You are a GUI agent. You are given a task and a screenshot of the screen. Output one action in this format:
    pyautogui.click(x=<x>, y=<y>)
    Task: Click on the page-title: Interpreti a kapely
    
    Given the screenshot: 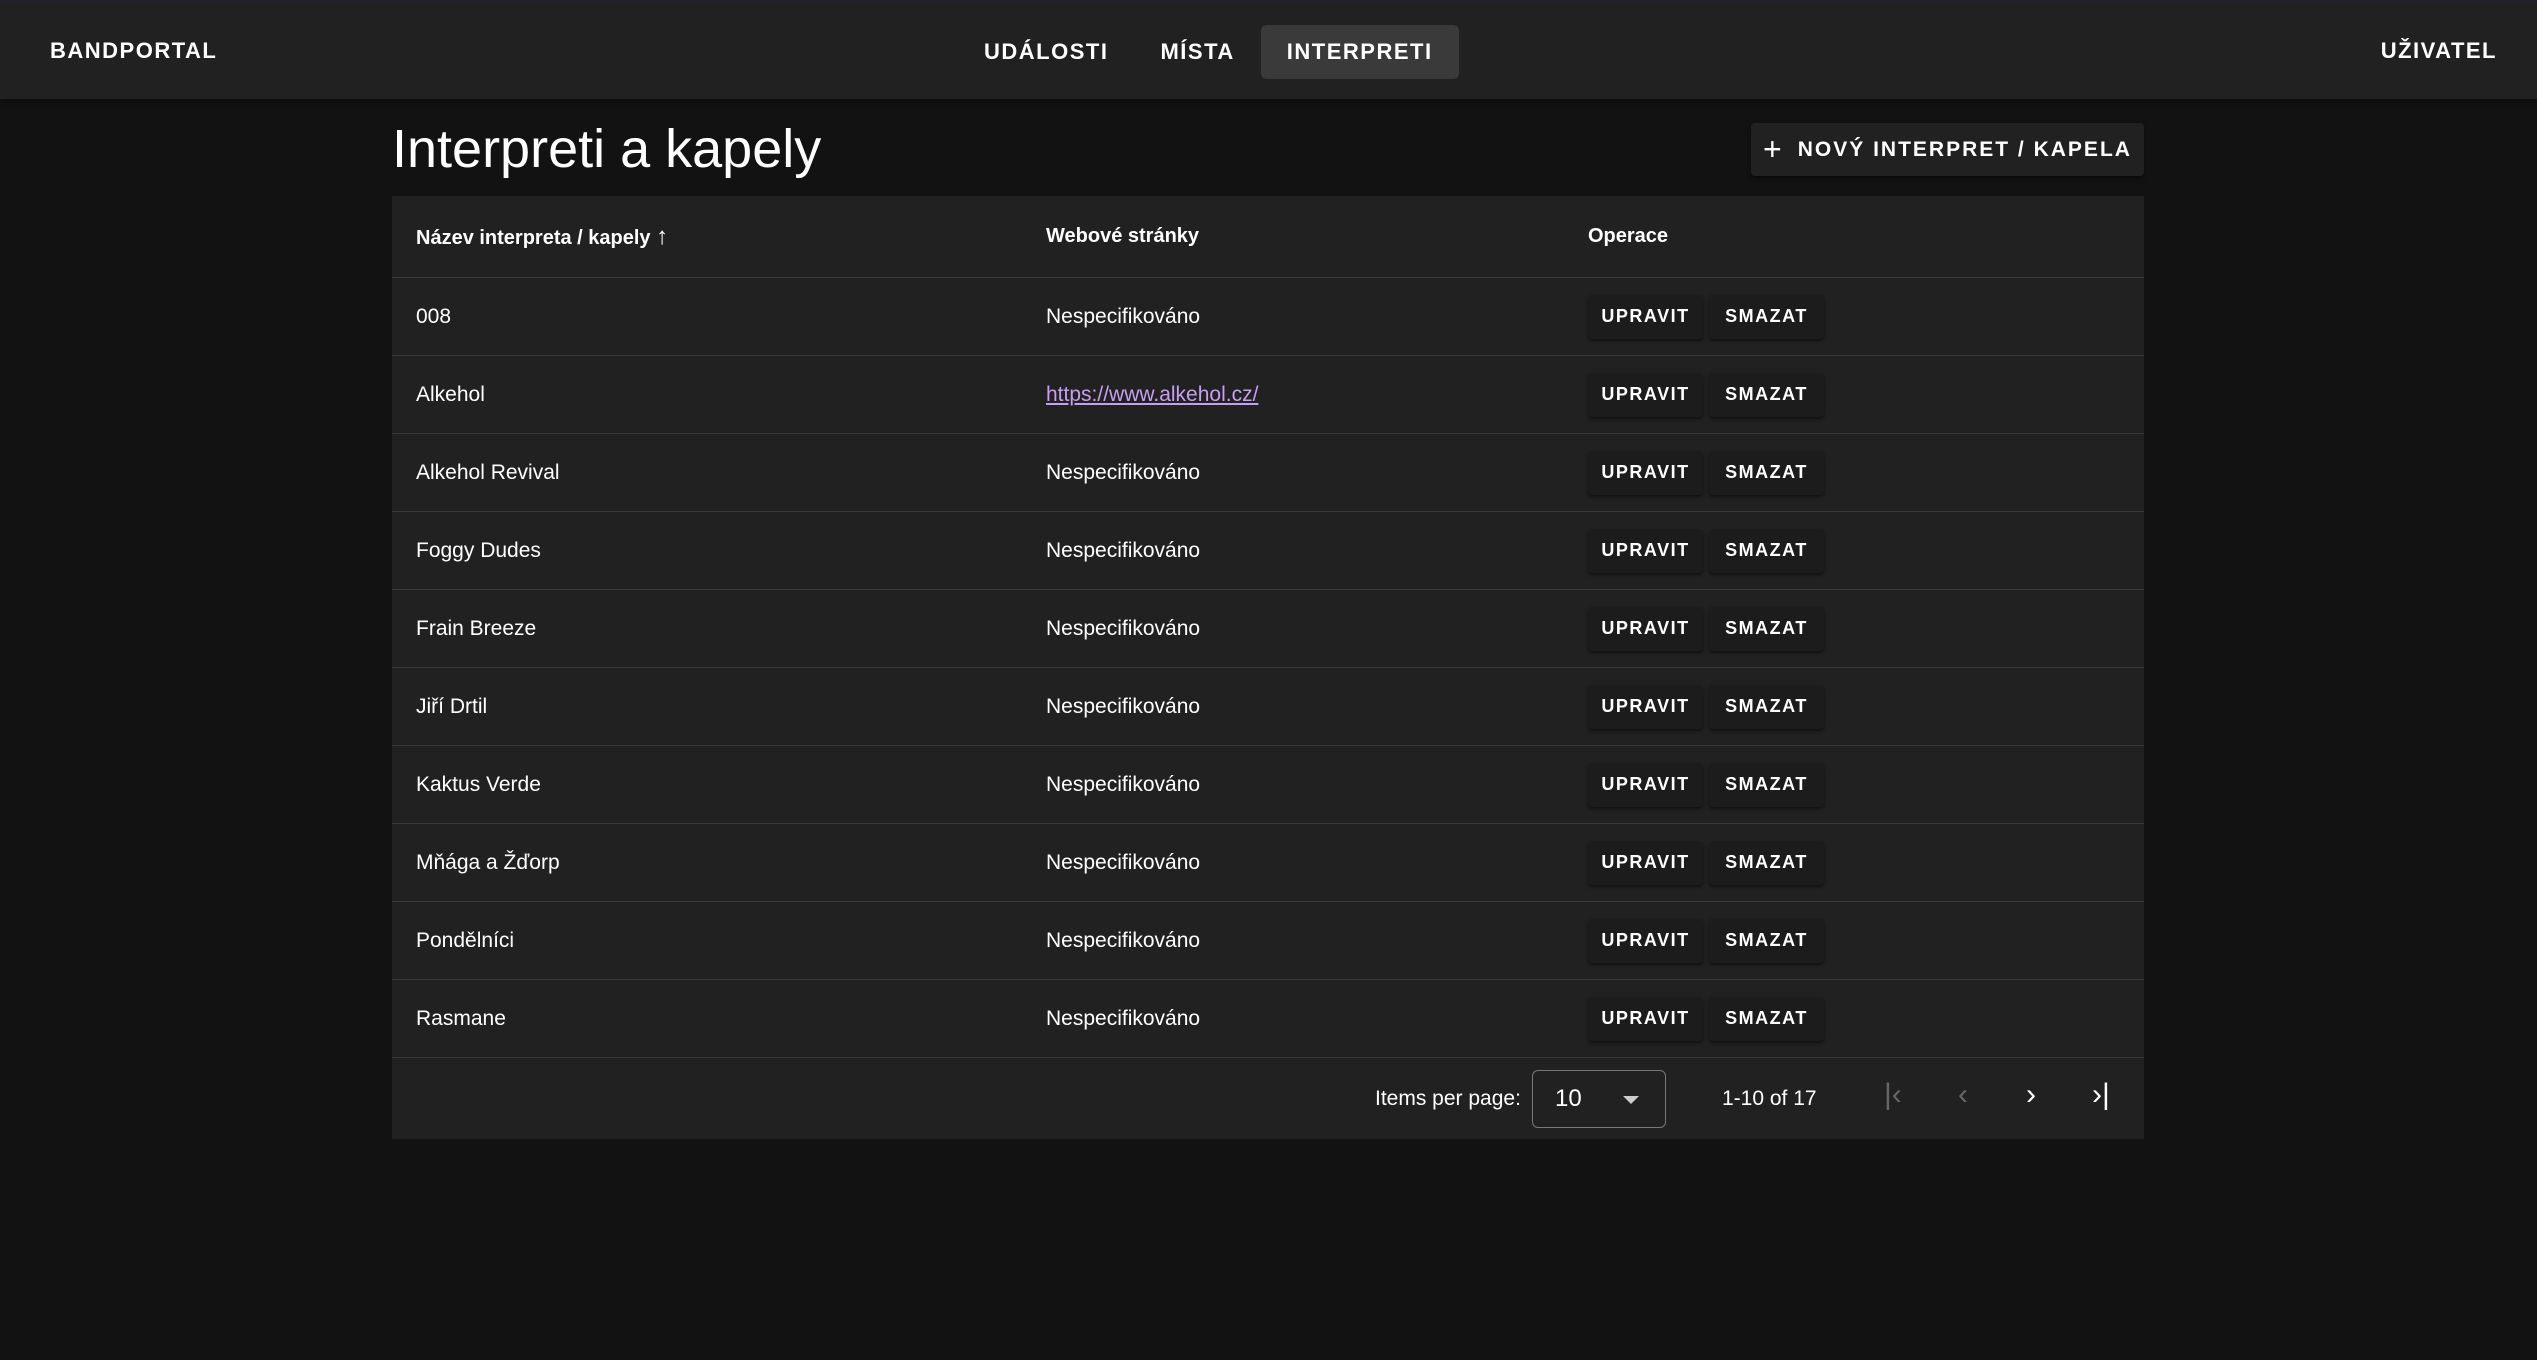 What is the action you would take?
    pyautogui.click(x=607, y=149)
    